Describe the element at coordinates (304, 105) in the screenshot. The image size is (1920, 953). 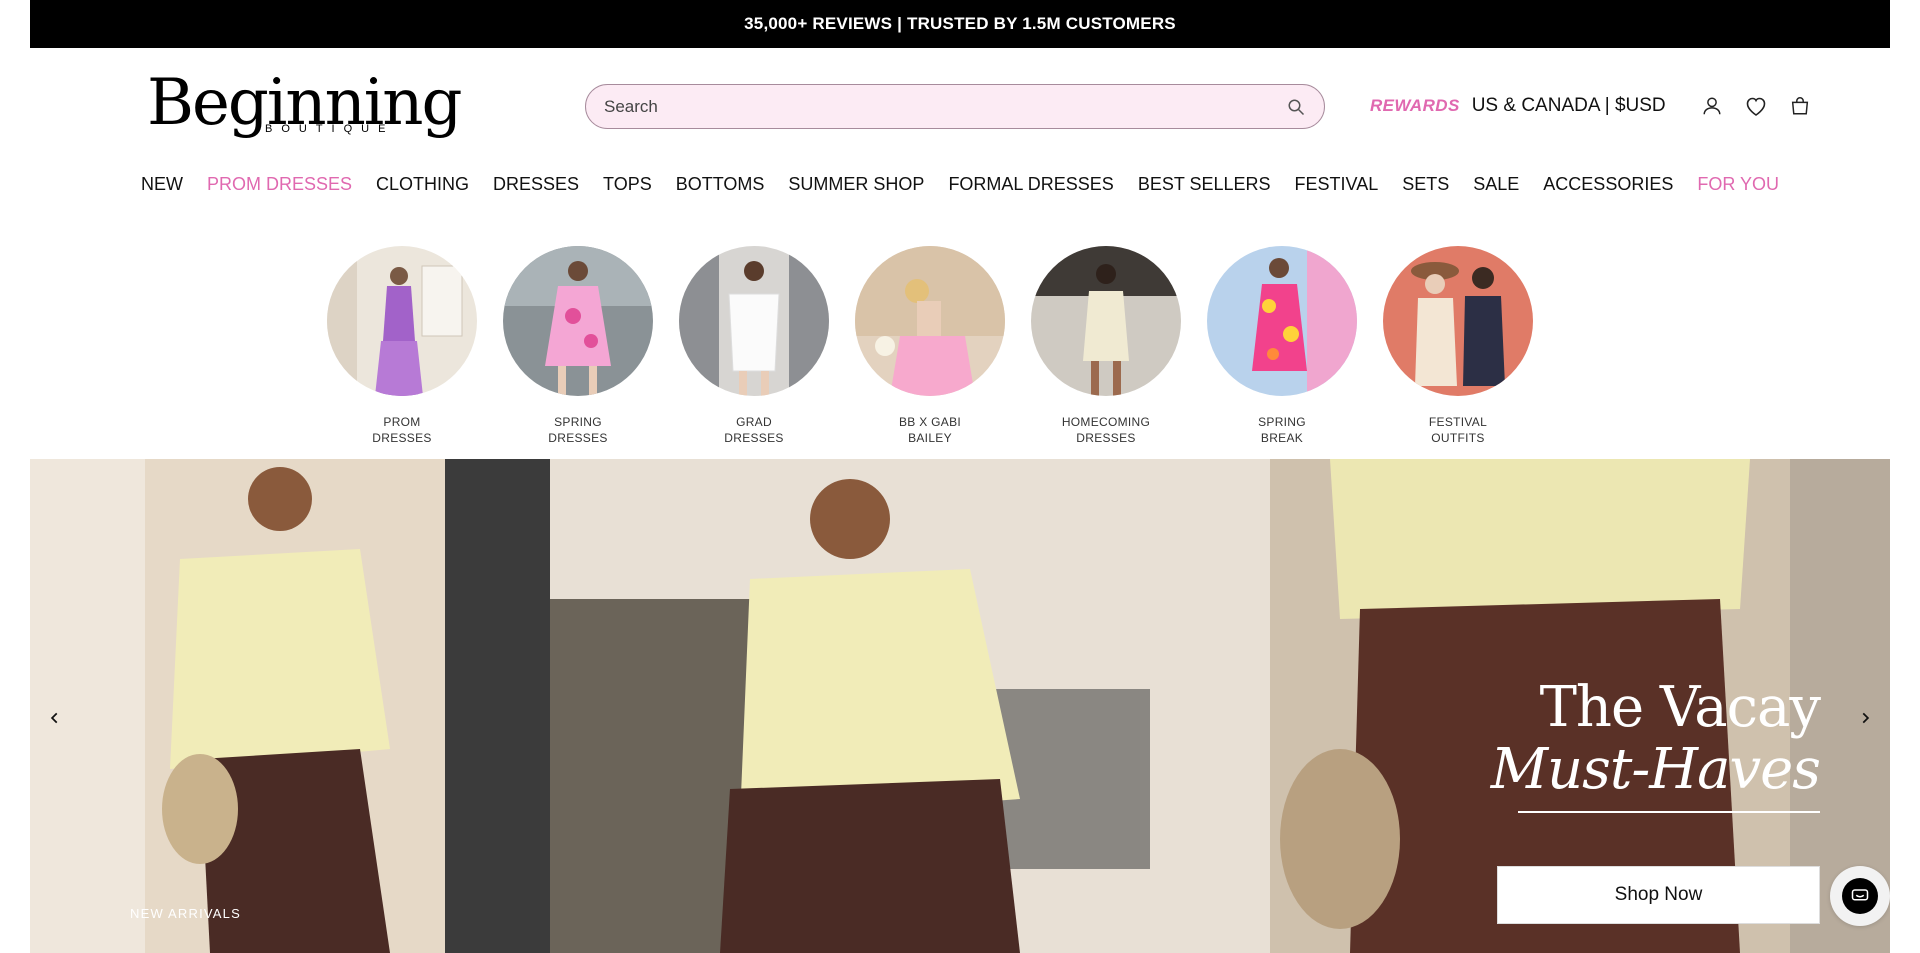
I see `brand-logo: Beginning BOUTIQUE` at that location.